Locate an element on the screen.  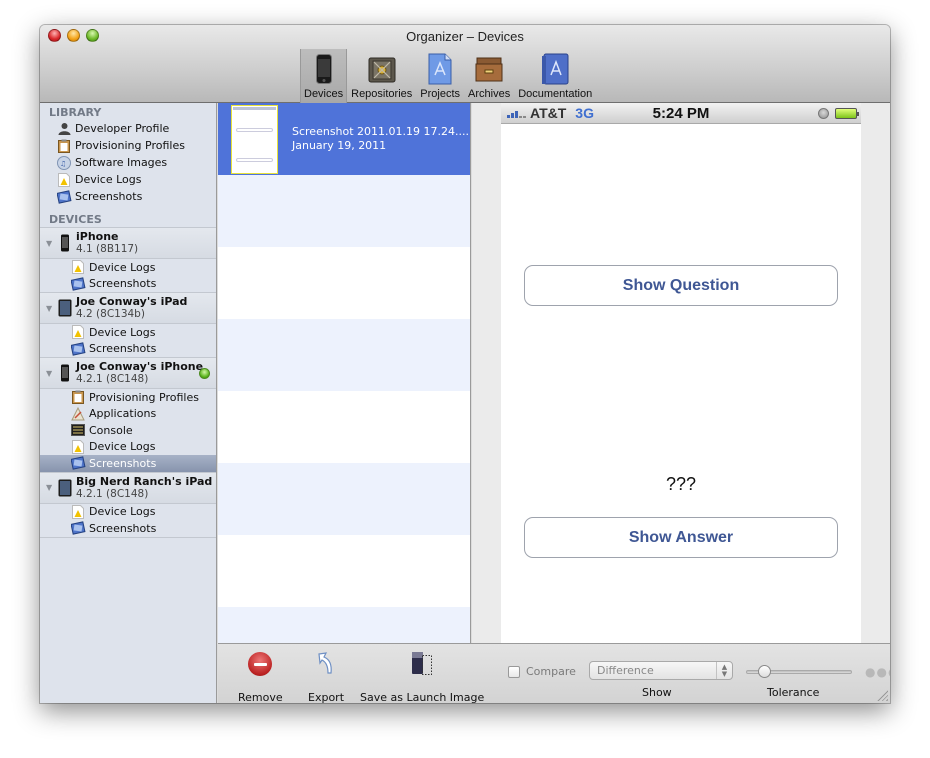
sidebar-item-developer-profile: Developer Profile is located at coordinates (128, 128).